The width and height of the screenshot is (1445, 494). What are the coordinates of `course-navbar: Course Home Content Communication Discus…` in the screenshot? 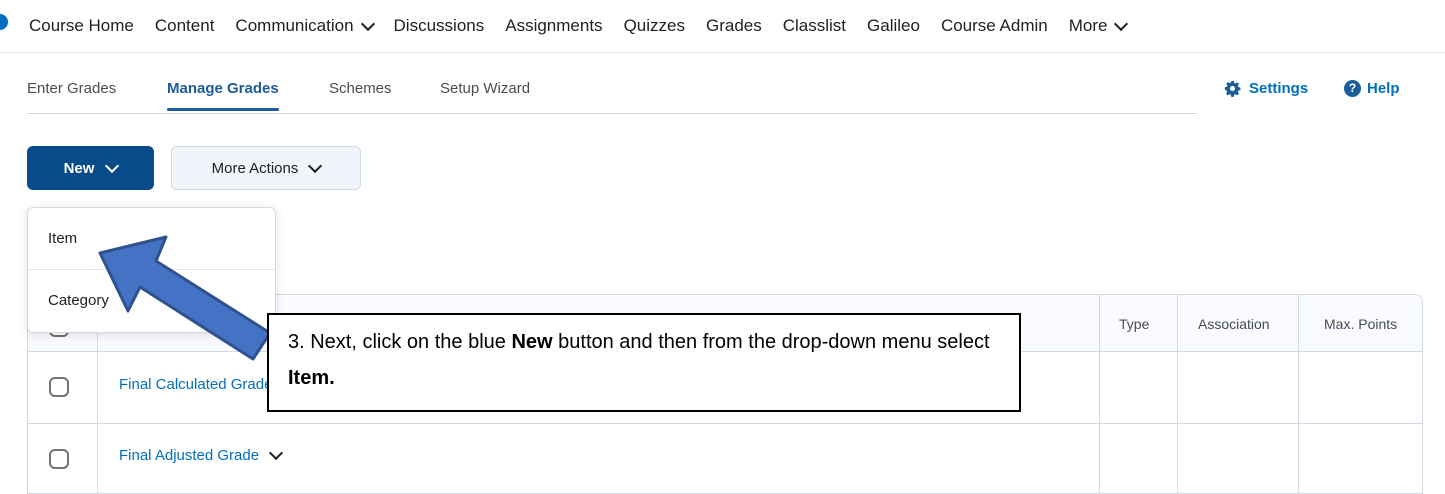 It's located at (722, 26).